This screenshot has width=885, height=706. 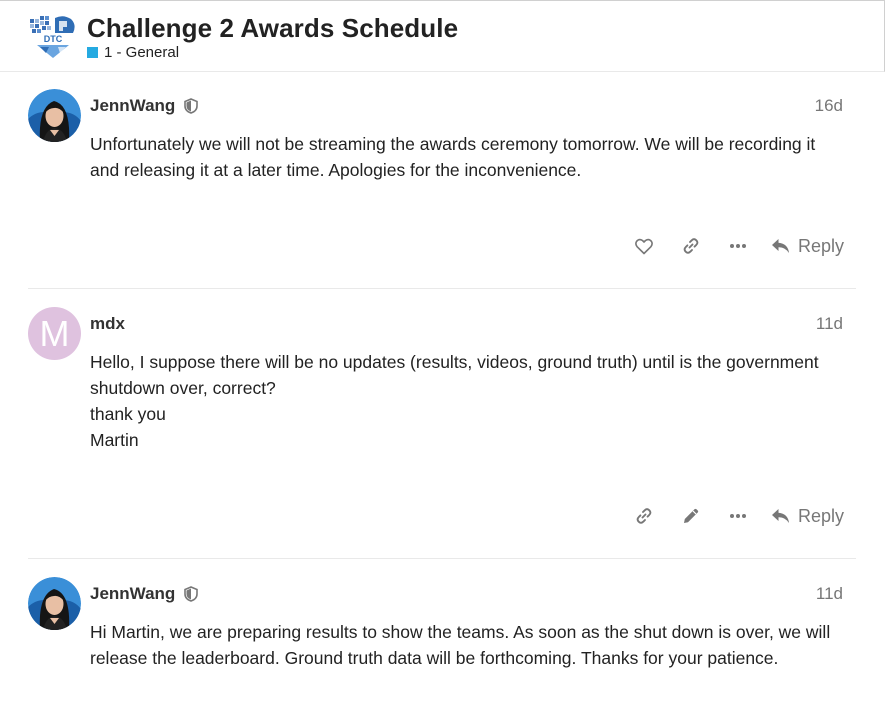 I want to click on post-paragraph: thank you, so click(x=128, y=414).